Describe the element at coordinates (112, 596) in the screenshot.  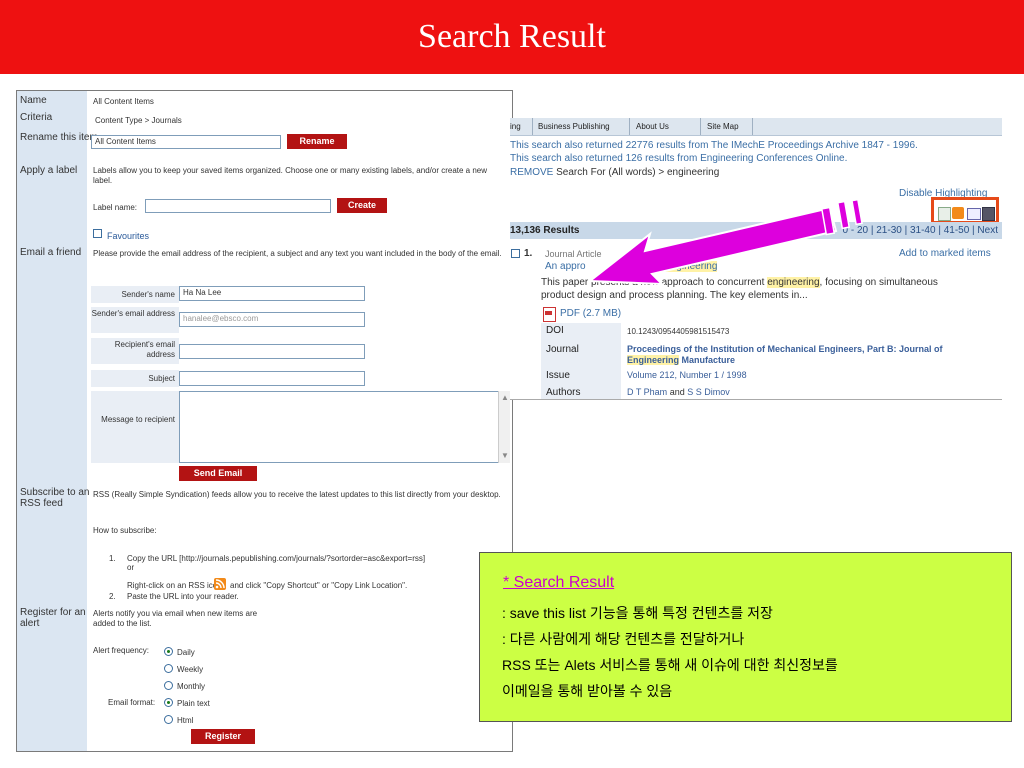
I see `rss-step2-number: 2.` at that location.